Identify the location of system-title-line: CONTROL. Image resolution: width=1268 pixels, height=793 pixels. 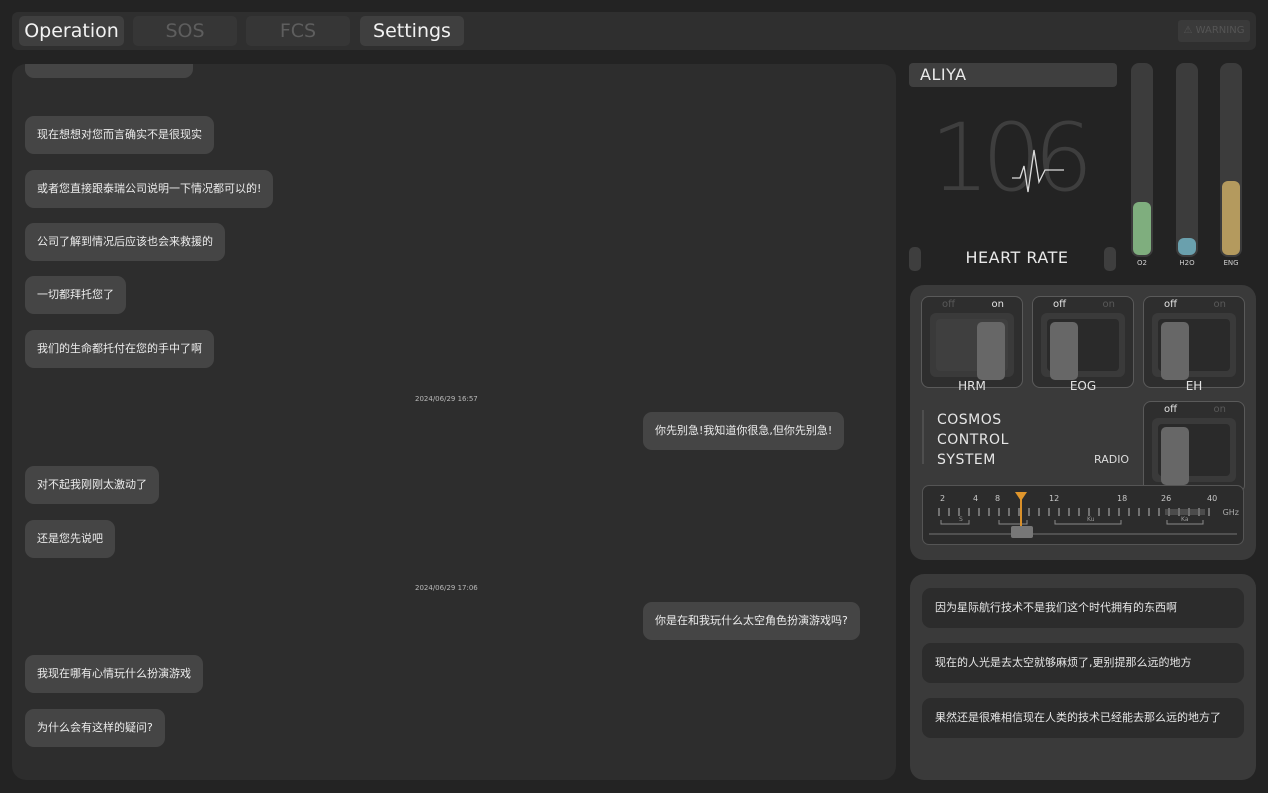
(973, 440).